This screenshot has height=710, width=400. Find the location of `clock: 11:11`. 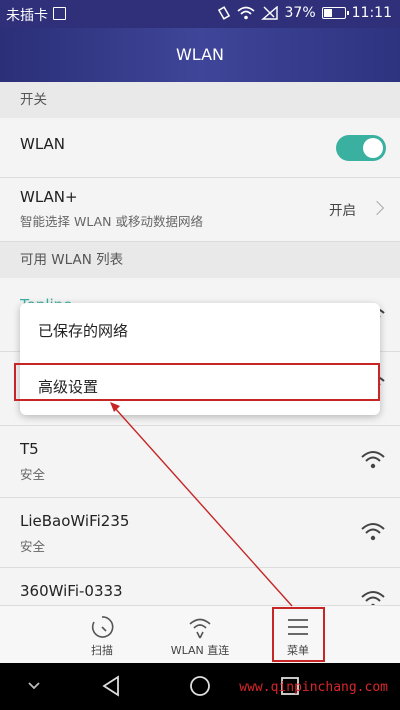

clock: 11:11 is located at coordinates (371, 13).